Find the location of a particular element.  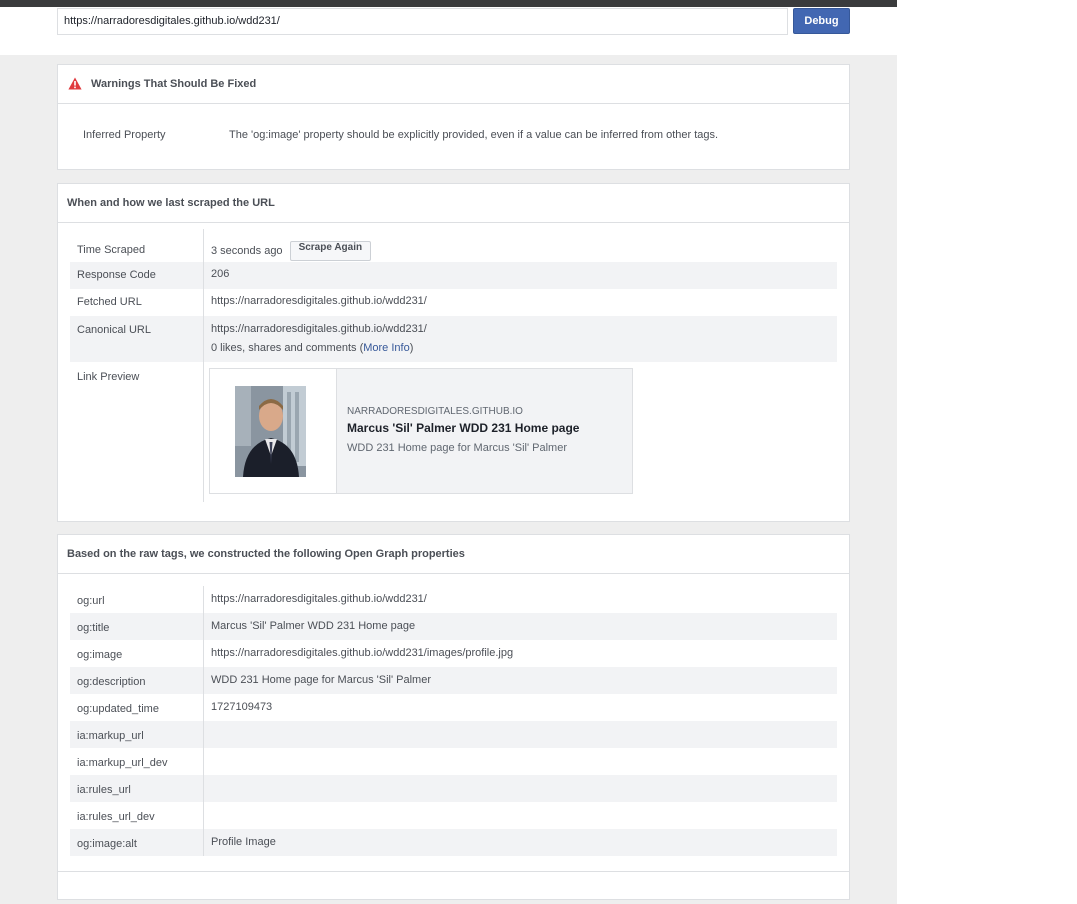

fetched-url-label: Fetched URL is located at coordinates (109, 302).